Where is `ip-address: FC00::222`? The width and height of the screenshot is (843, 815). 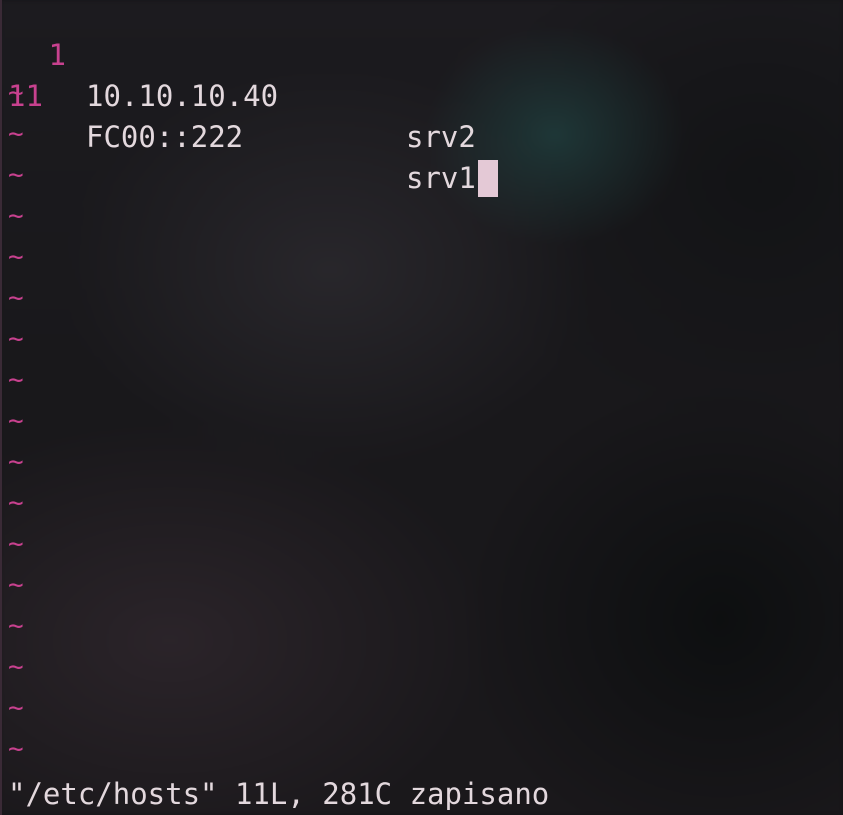
ip-address: FC00::222 is located at coordinates (165, 137).